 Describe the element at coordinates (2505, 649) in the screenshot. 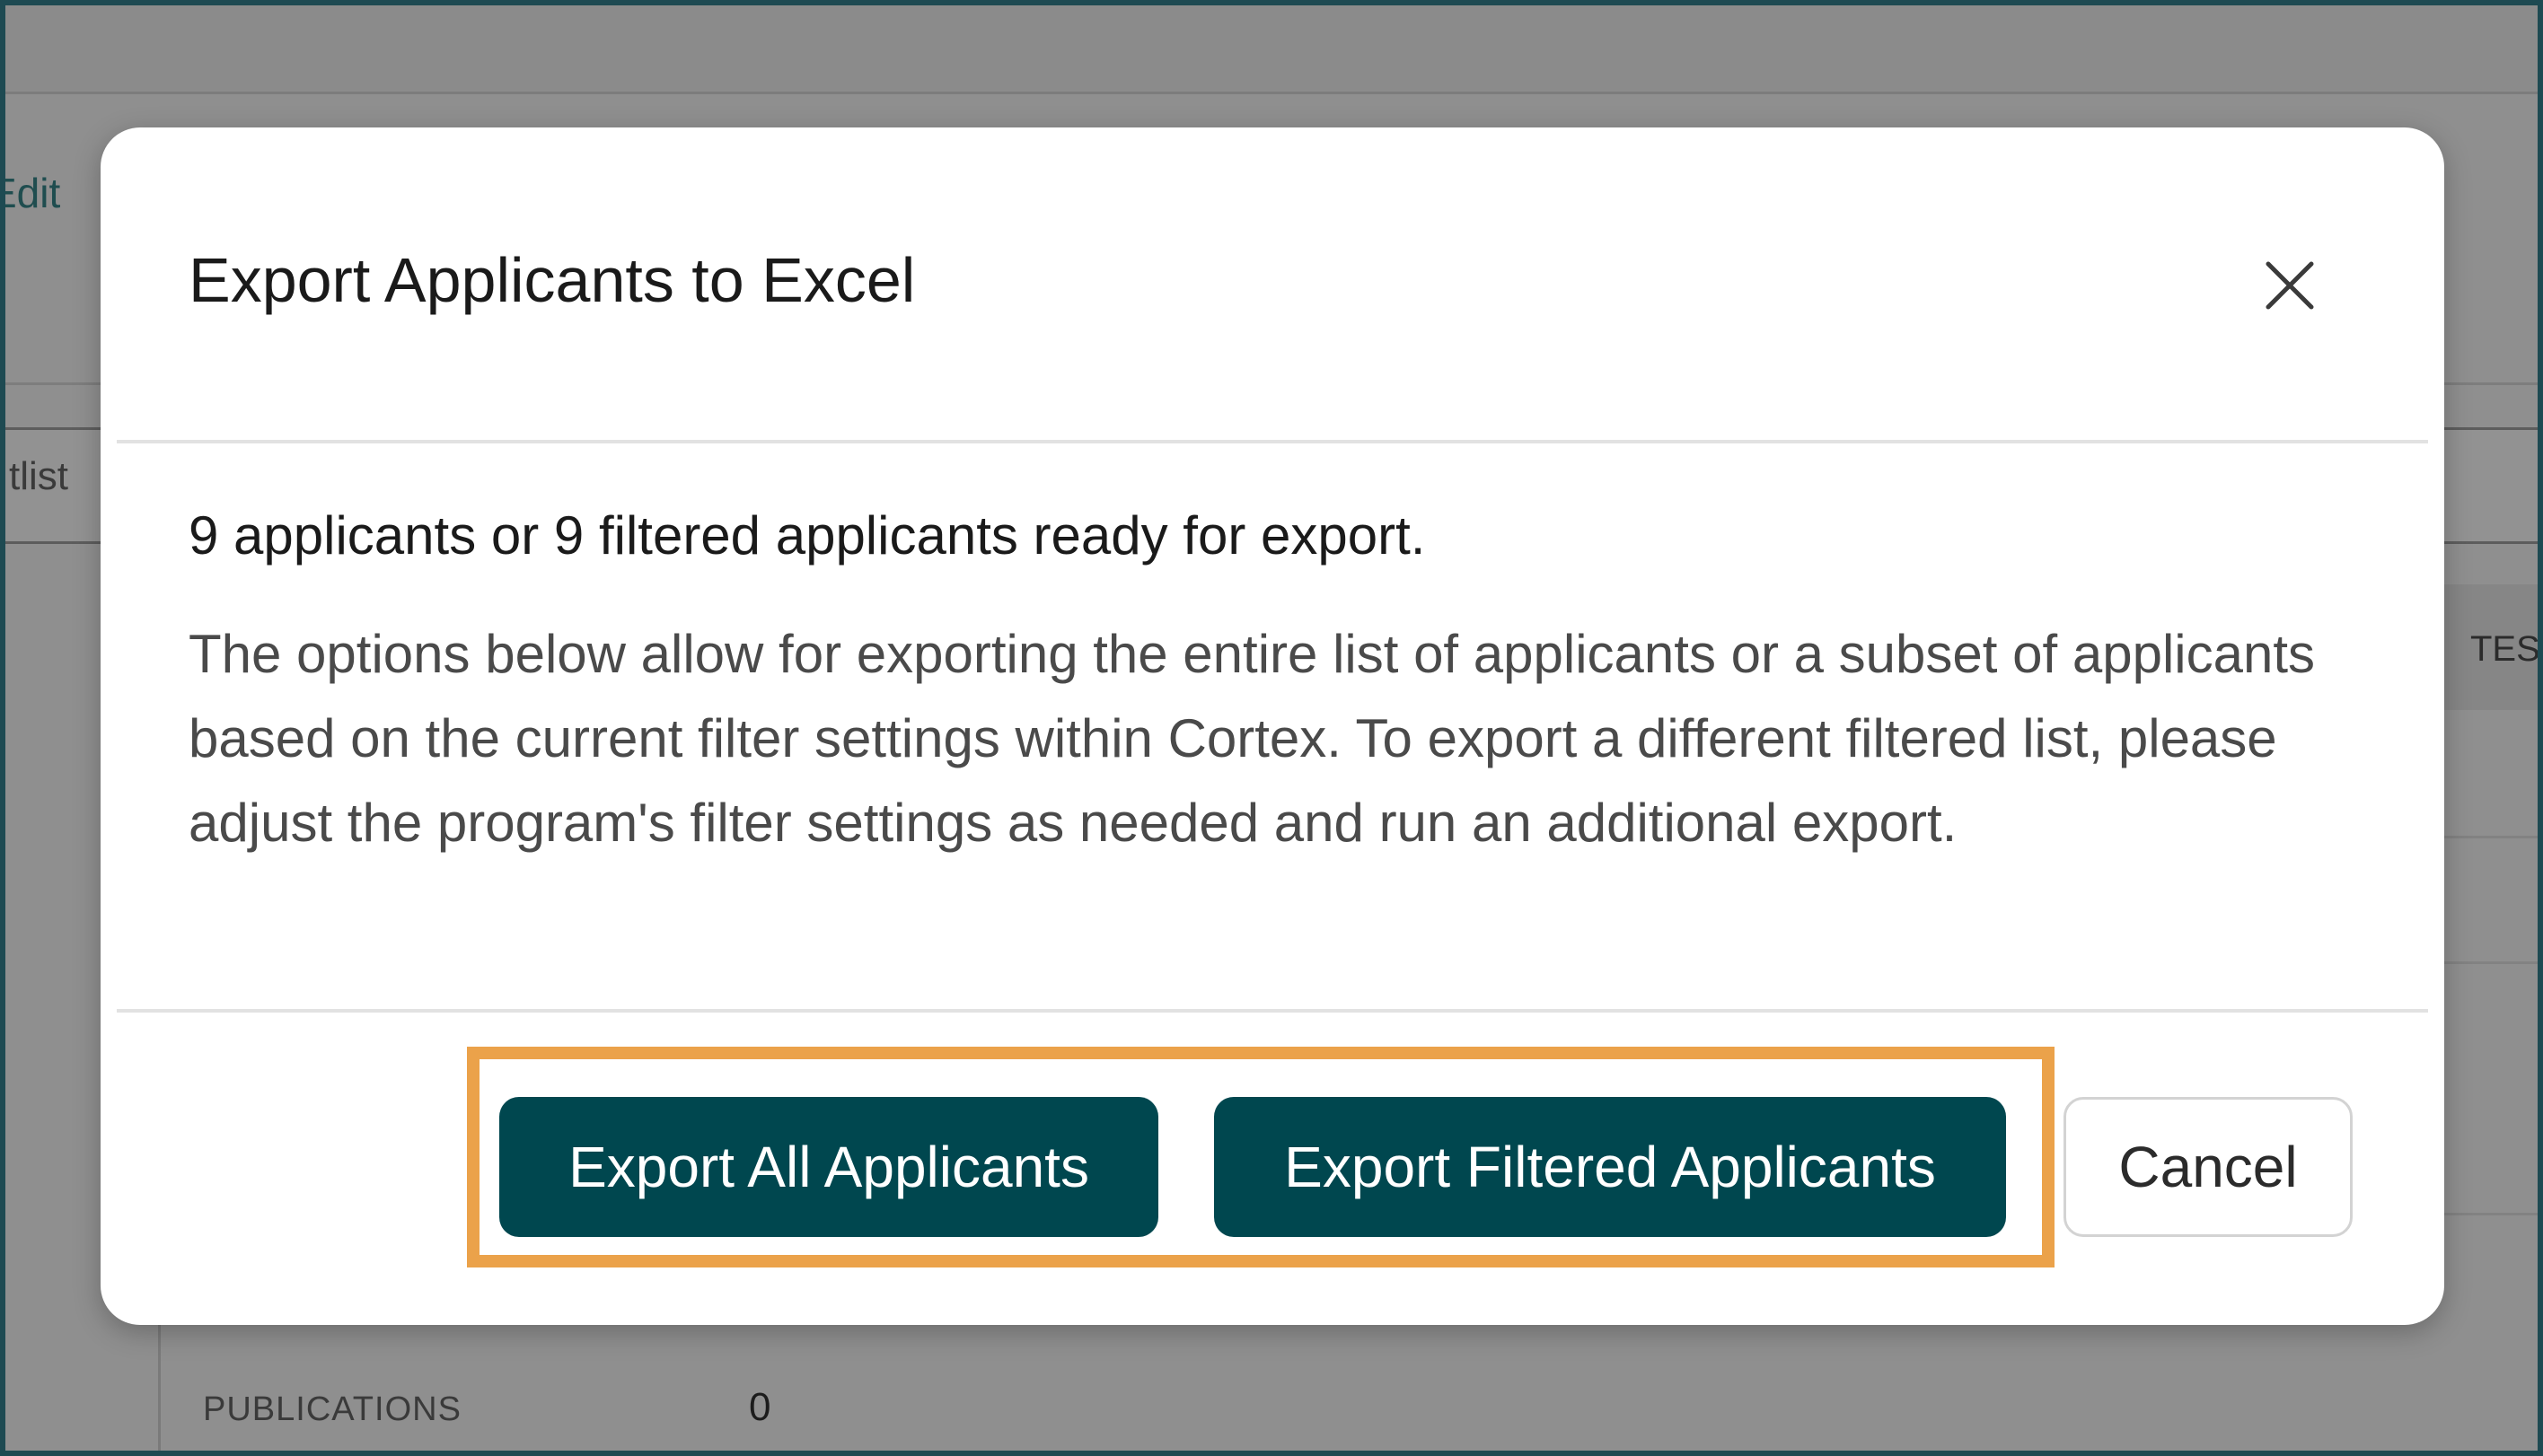

I see `background-column-header: TES` at that location.